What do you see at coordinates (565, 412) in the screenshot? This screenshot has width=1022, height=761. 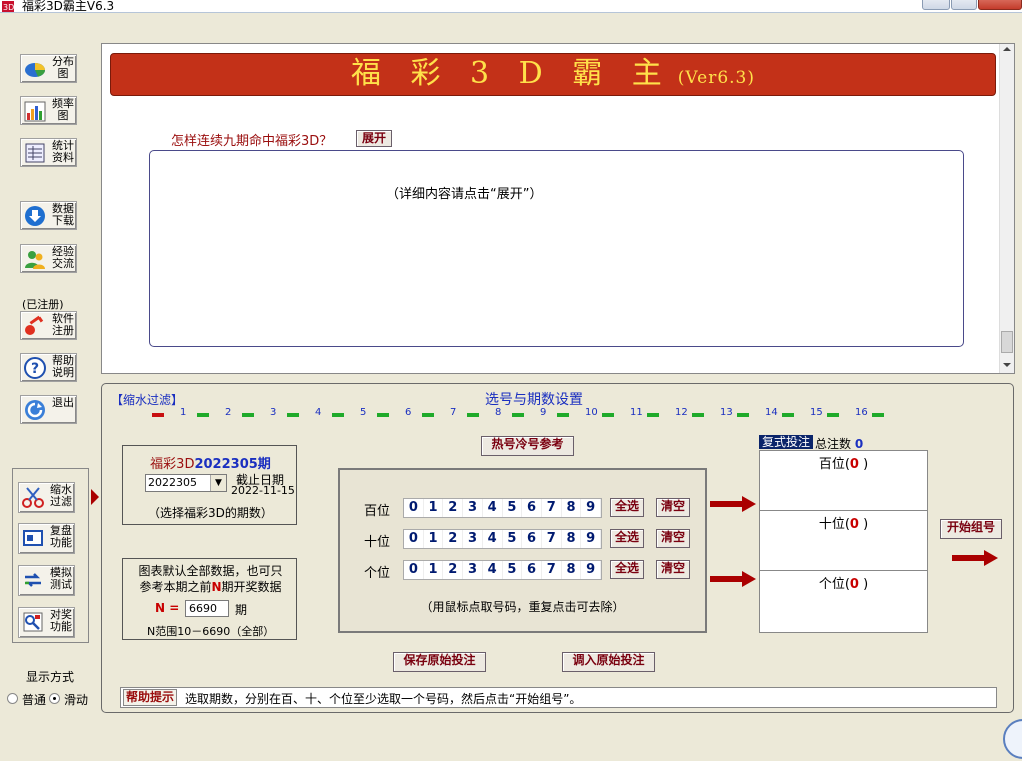 I see `period-ruler: 1 2 3 4 5 6 7 8 9 10 11 12 13 14 15 16` at bounding box center [565, 412].